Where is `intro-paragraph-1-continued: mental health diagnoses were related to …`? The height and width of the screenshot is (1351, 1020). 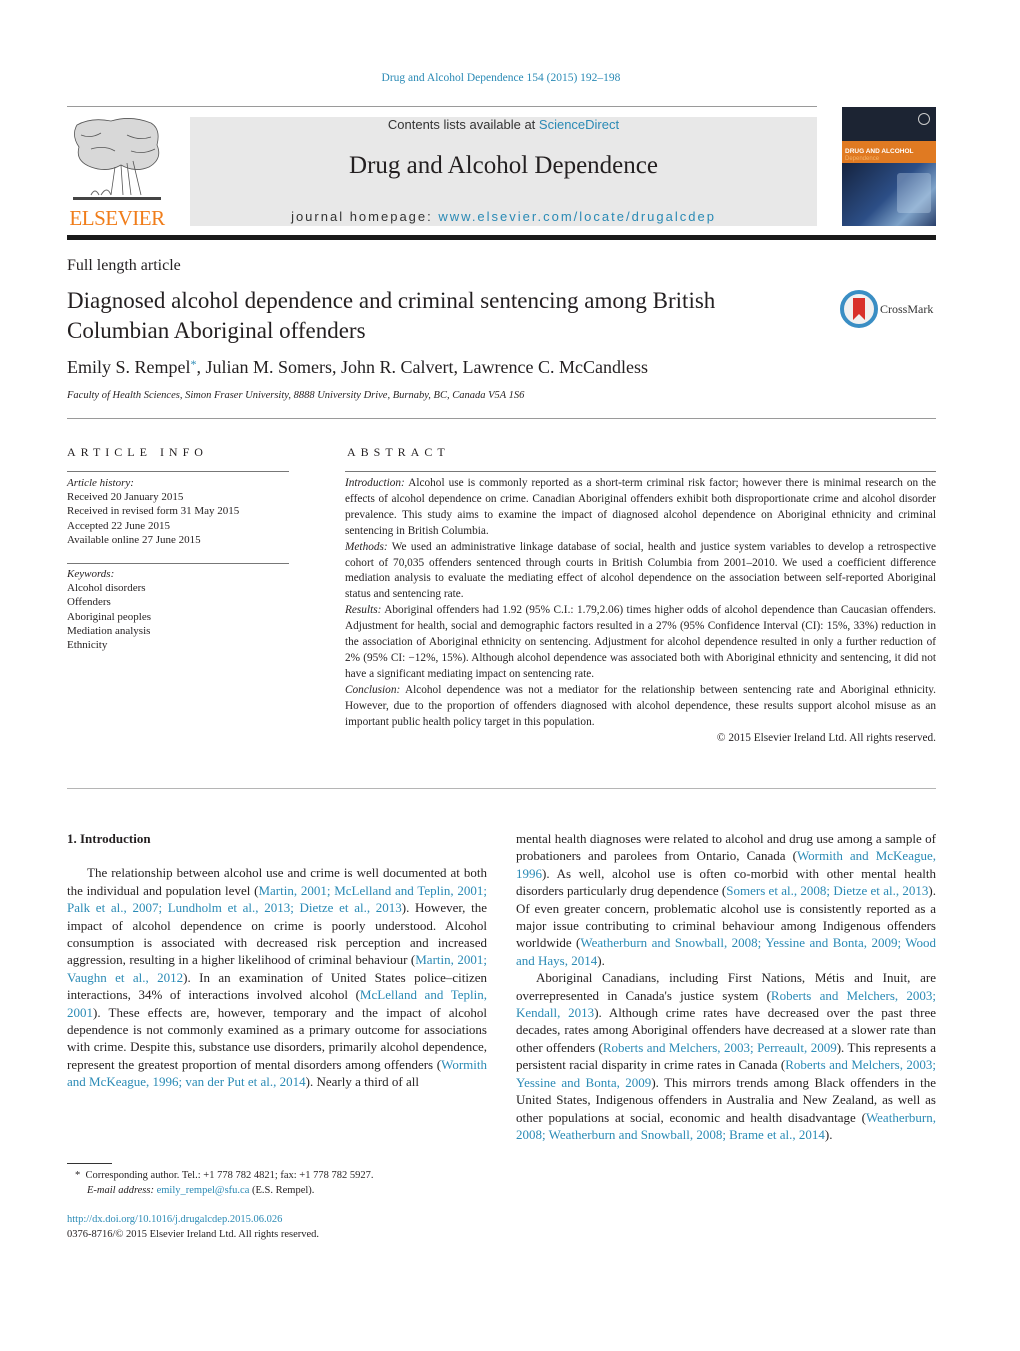 intro-paragraph-1-continued: mental health diagnoses were related to … is located at coordinates (726, 899).